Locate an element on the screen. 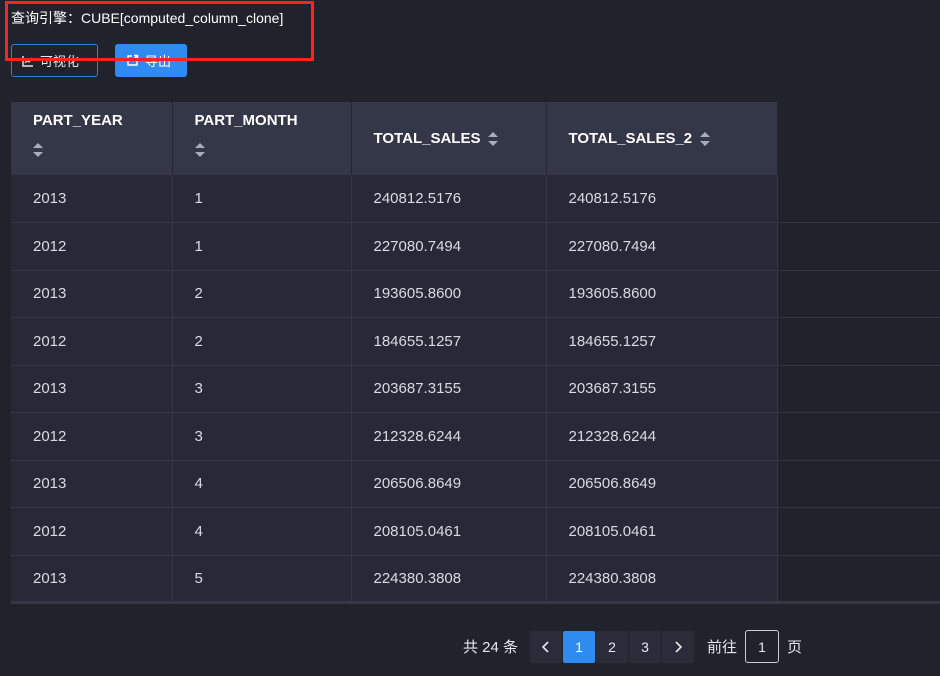 The height and width of the screenshot is (676, 940). cell-total-sales: 212328.6244 is located at coordinates (449, 436).